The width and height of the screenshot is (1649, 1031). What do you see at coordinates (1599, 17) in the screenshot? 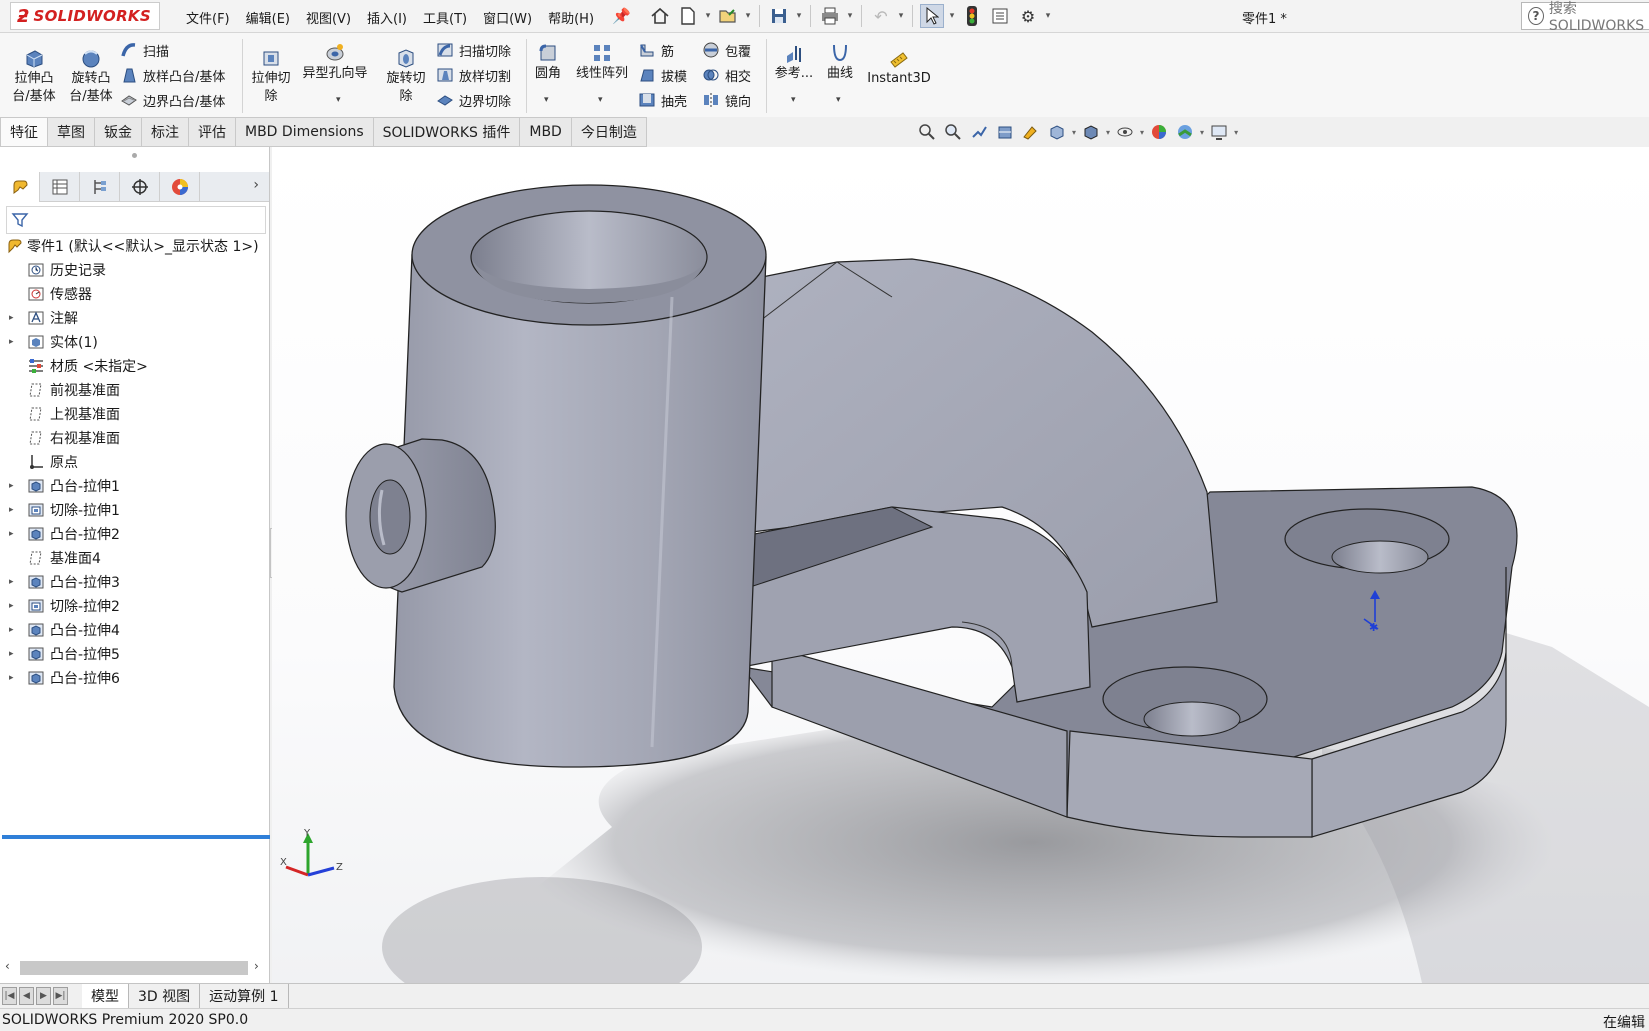
I see `search-placeholder: 搜索 SOLIDWORKS` at bounding box center [1599, 17].